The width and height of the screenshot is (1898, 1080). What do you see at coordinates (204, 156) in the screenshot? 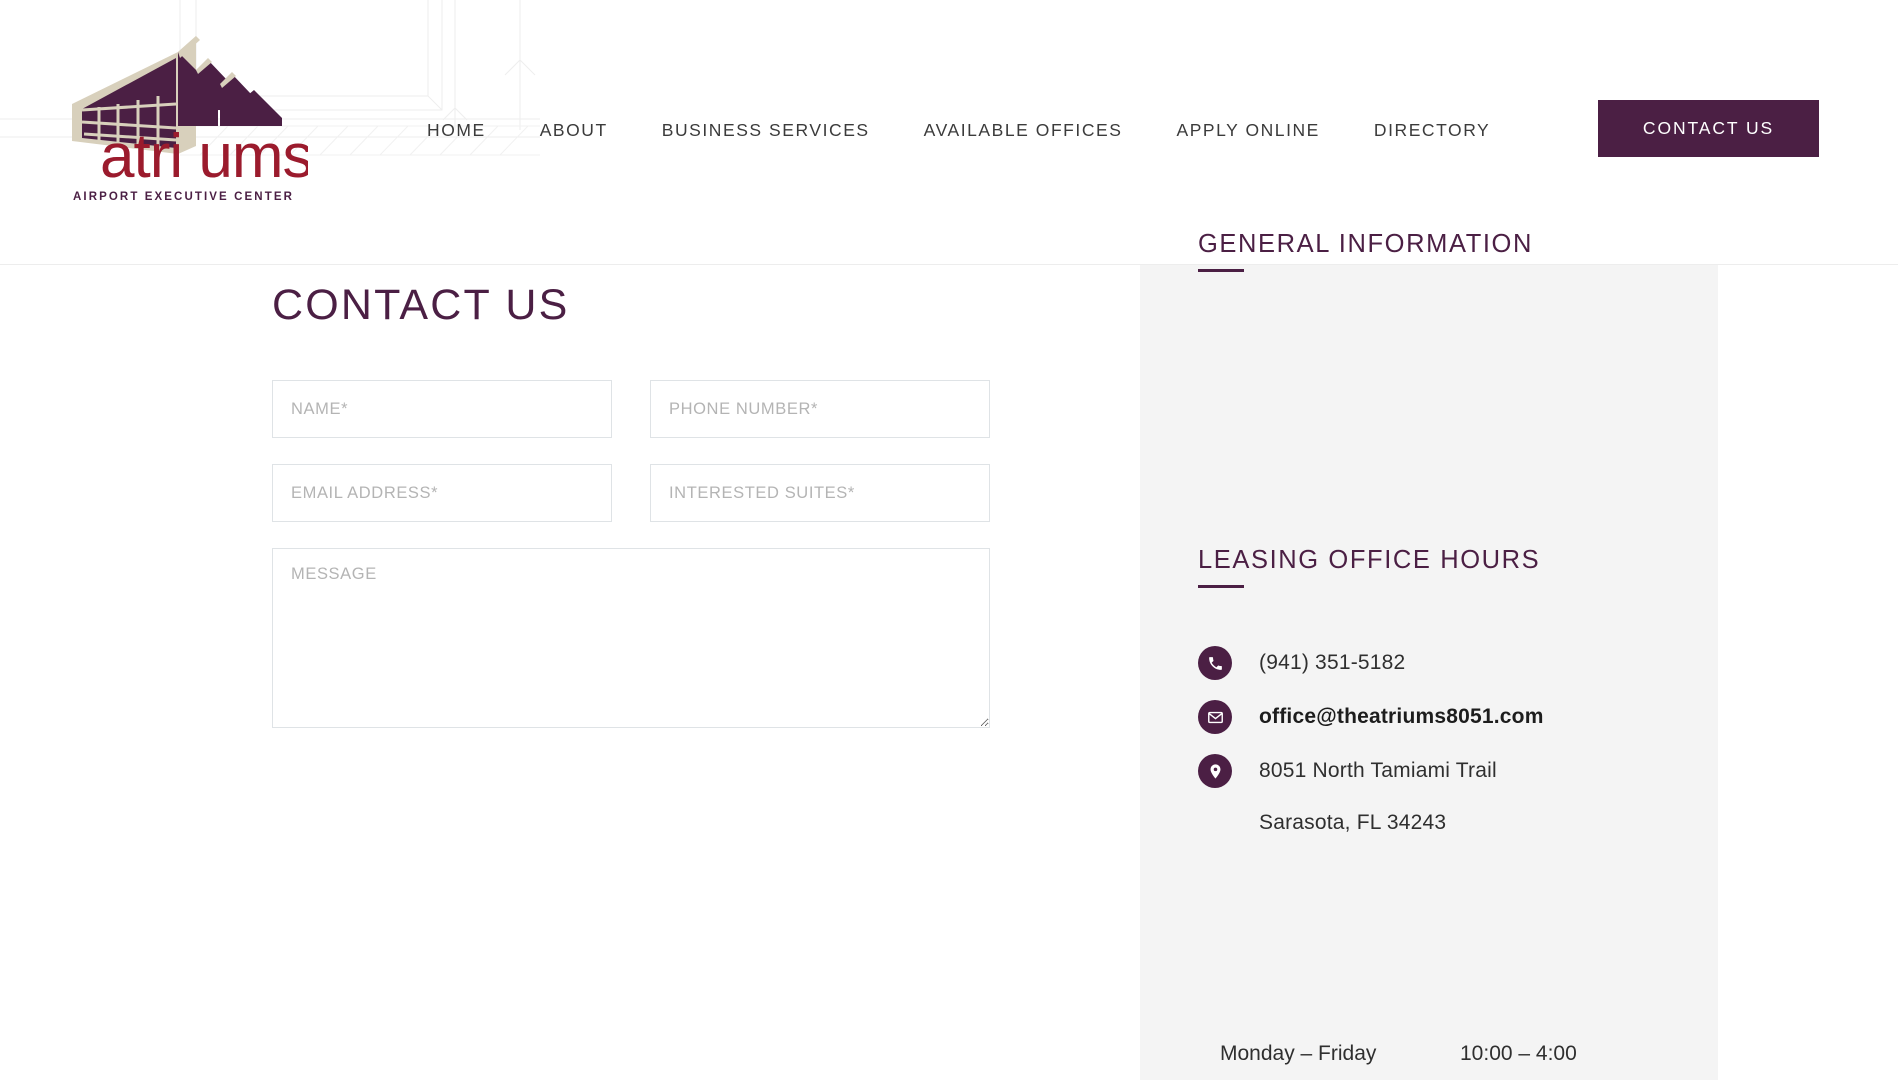
I see `svg-text: atri ums` at bounding box center [204, 156].